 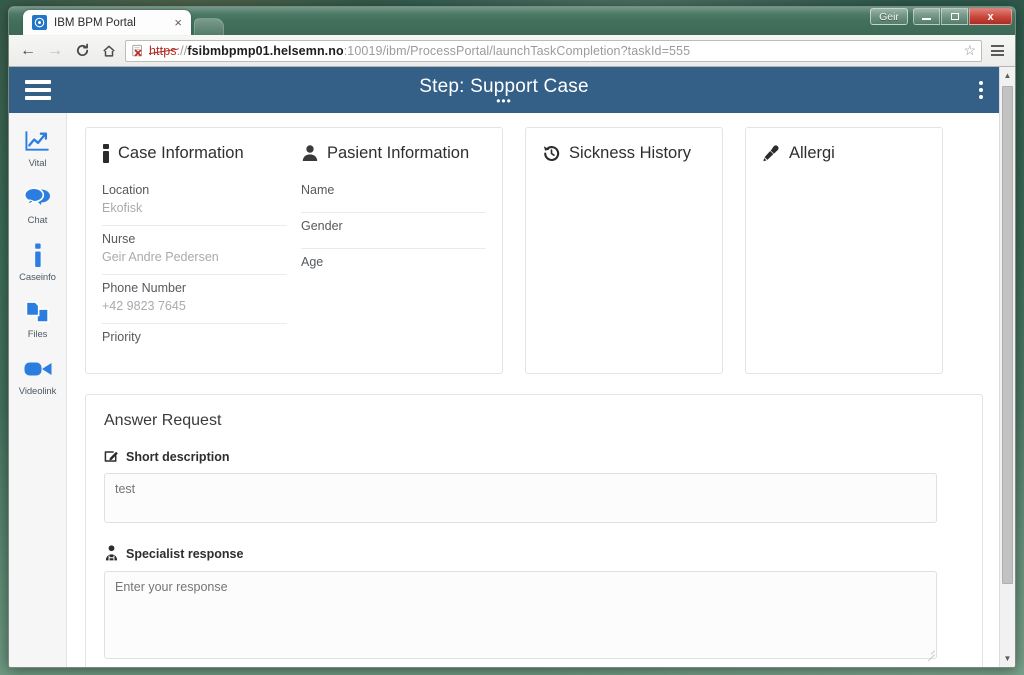 What do you see at coordinates (181, 152) in the screenshot?
I see `card-title: Case Information` at bounding box center [181, 152].